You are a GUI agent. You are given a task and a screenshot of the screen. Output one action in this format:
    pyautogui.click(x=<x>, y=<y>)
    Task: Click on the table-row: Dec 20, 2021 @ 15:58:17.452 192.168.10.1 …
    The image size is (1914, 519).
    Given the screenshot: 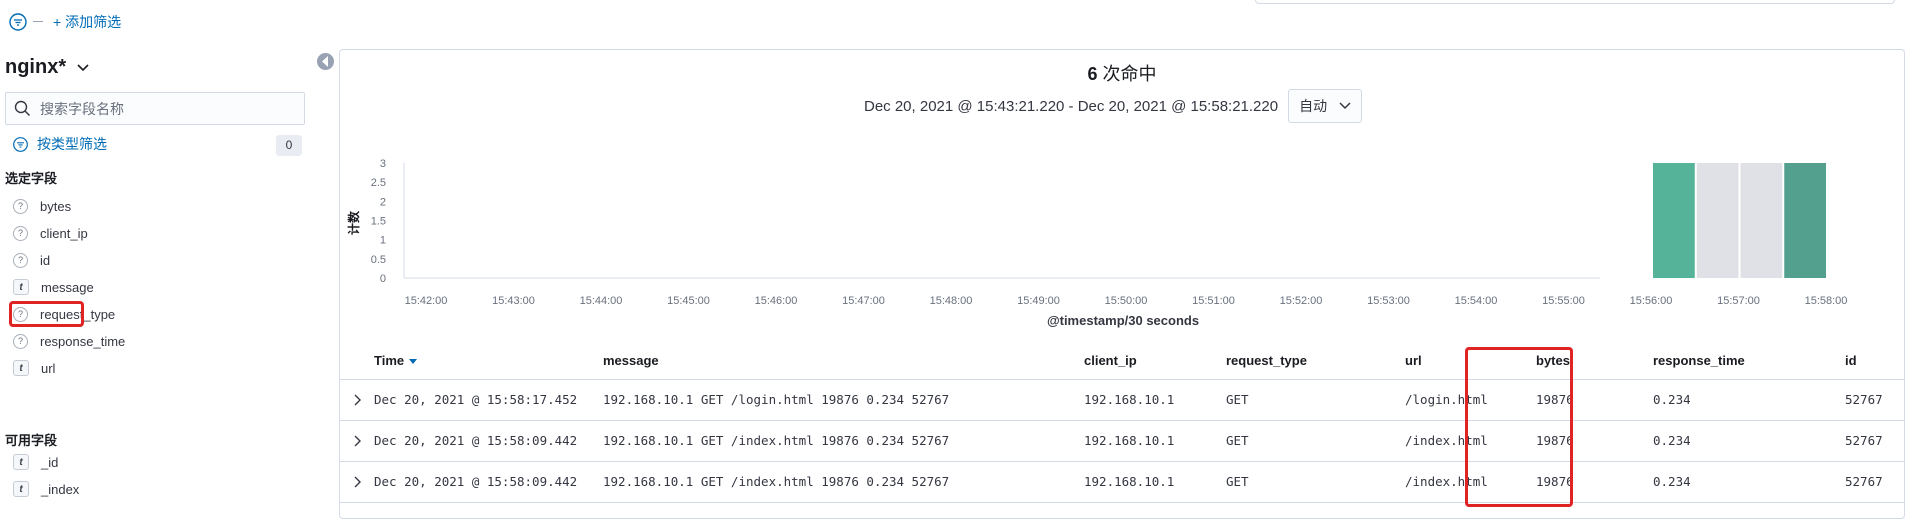 What is the action you would take?
    pyautogui.click(x=1122, y=400)
    